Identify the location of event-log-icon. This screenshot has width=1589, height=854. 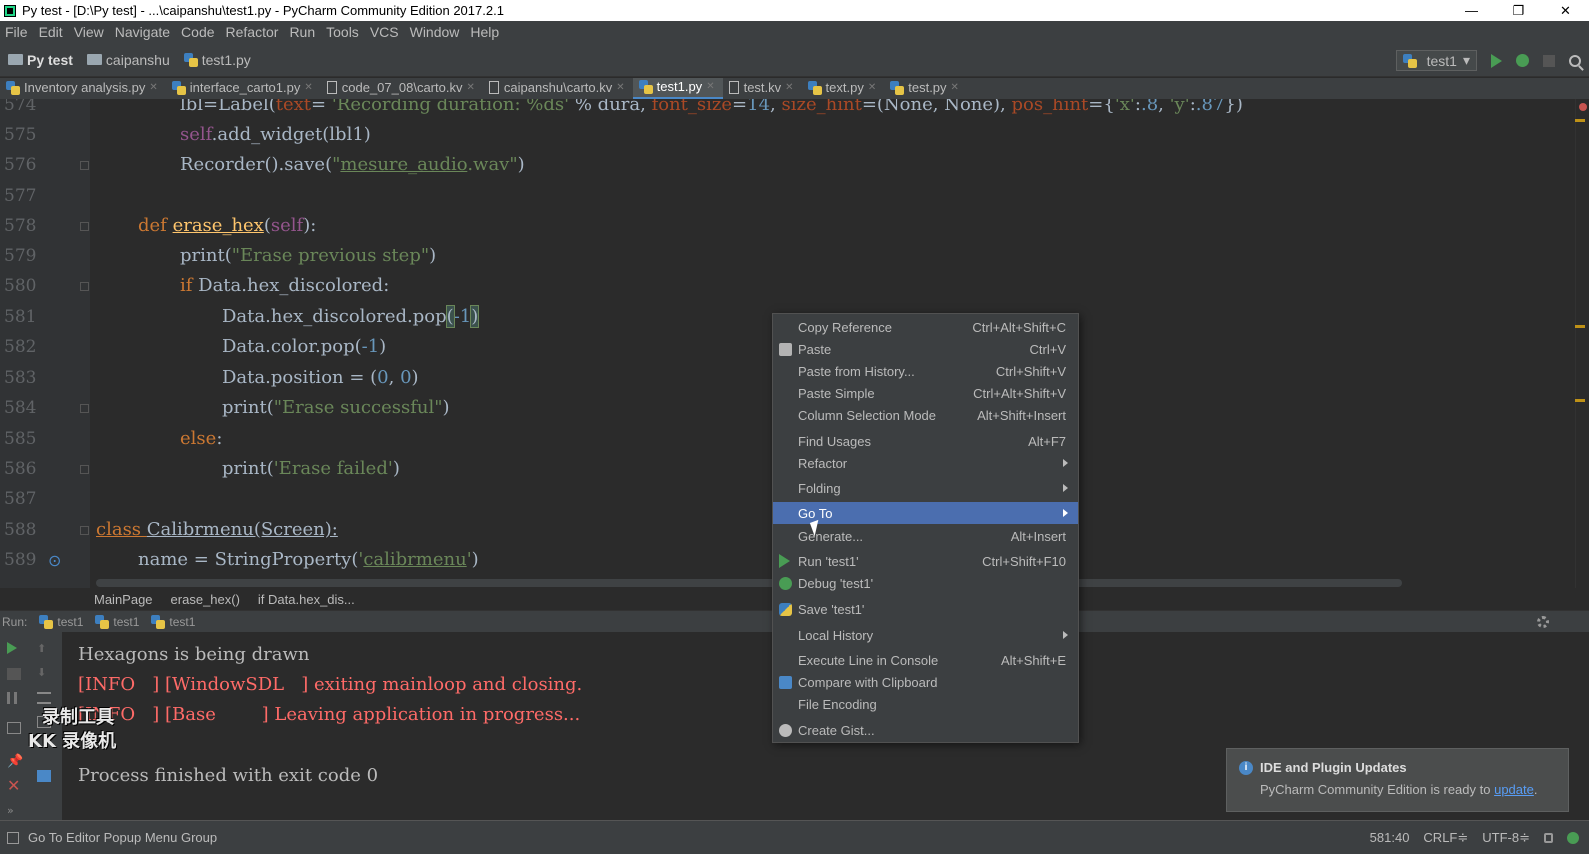
(1573, 837).